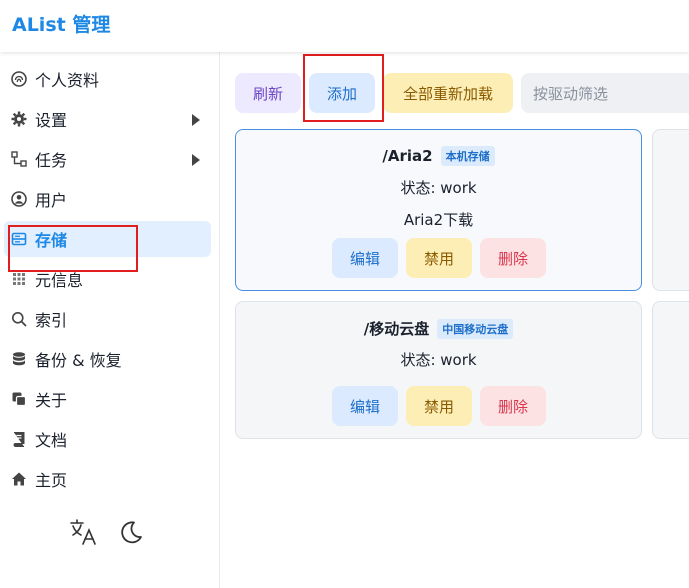 The image size is (689, 588). Describe the element at coordinates (407, 156) in the screenshot. I see `mount-path: /Aria2` at that location.